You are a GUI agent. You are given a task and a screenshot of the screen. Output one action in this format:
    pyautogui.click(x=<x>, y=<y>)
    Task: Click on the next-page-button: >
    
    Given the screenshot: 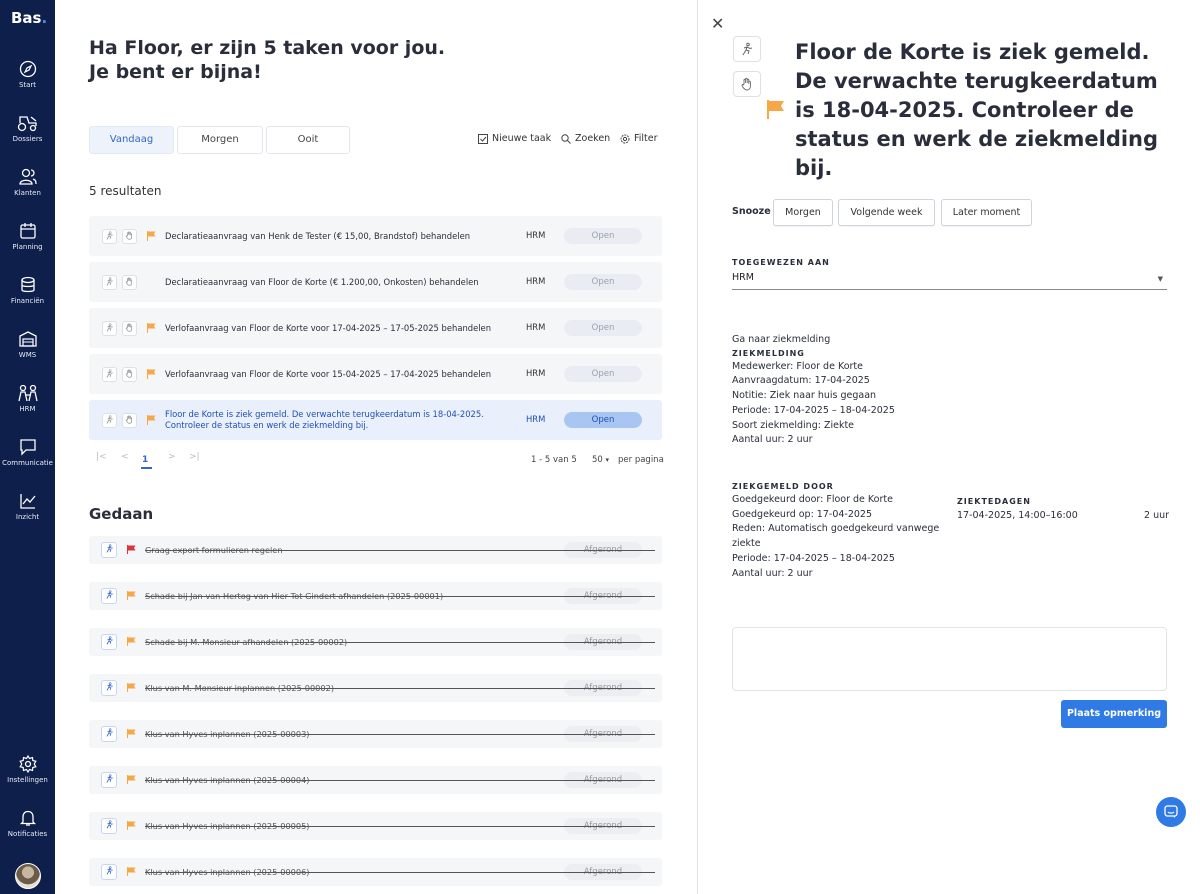 What is the action you would take?
    pyautogui.click(x=172, y=457)
    